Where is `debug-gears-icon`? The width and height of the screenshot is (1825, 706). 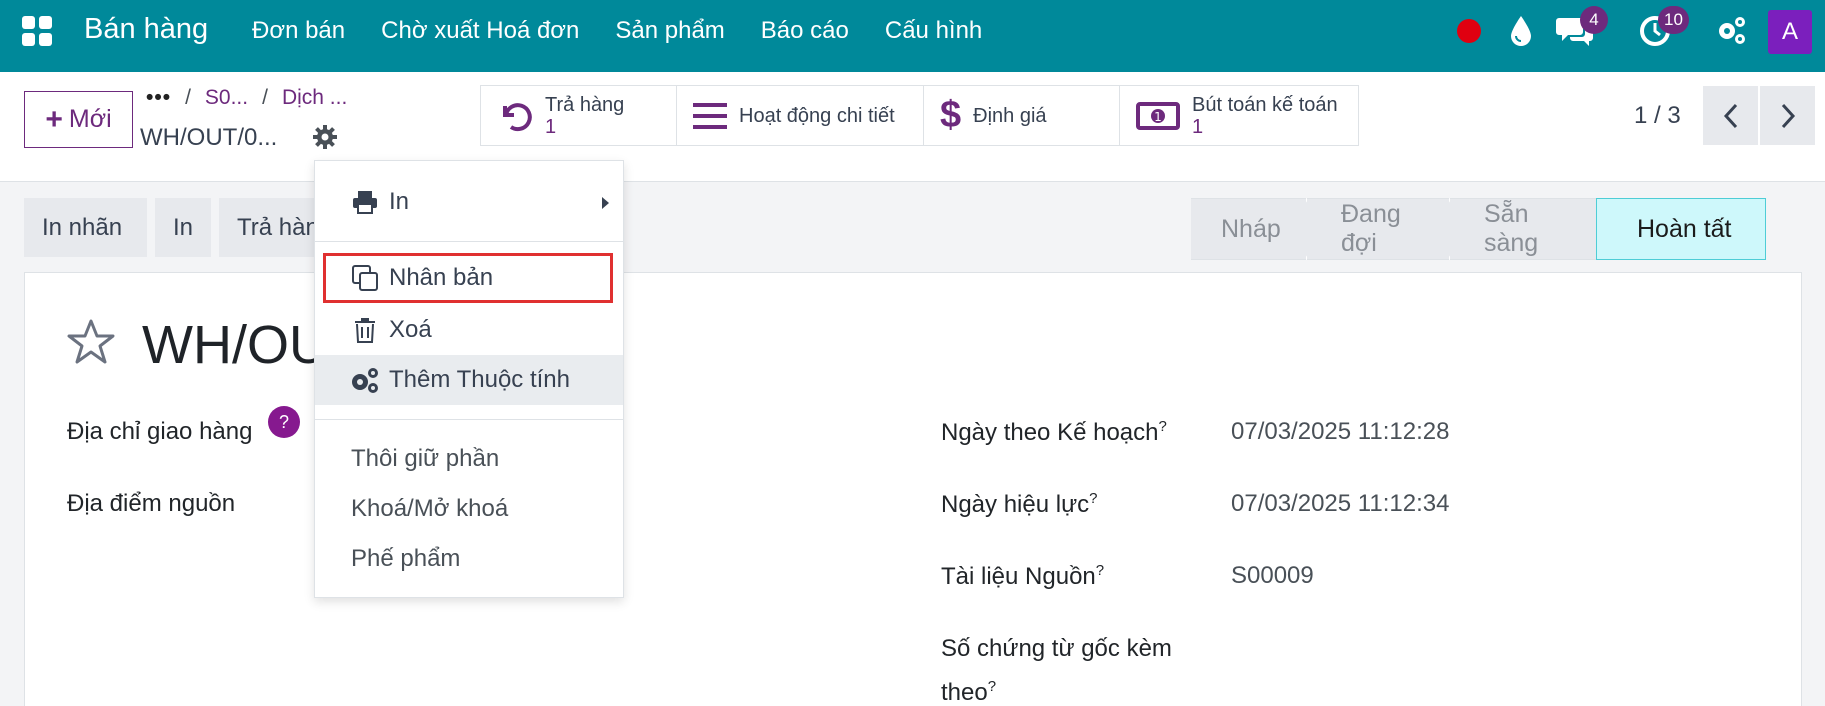 debug-gears-icon is located at coordinates (1732, 30).